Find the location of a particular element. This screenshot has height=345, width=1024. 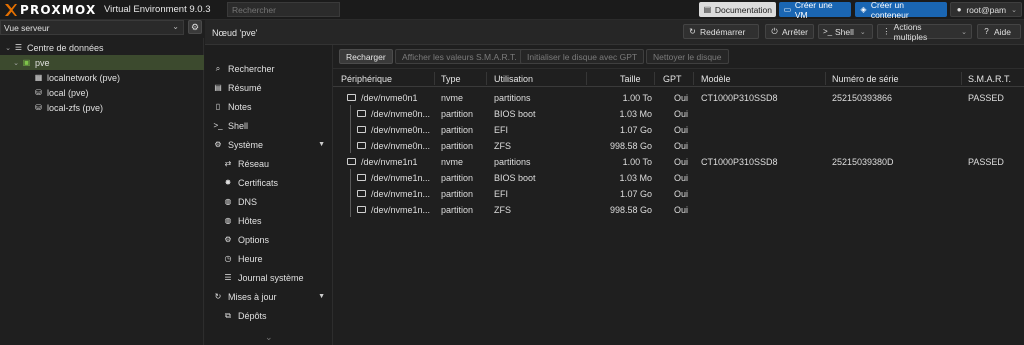

reboot-button: ↻ Redémarrer is located at coordinates (721, 31).